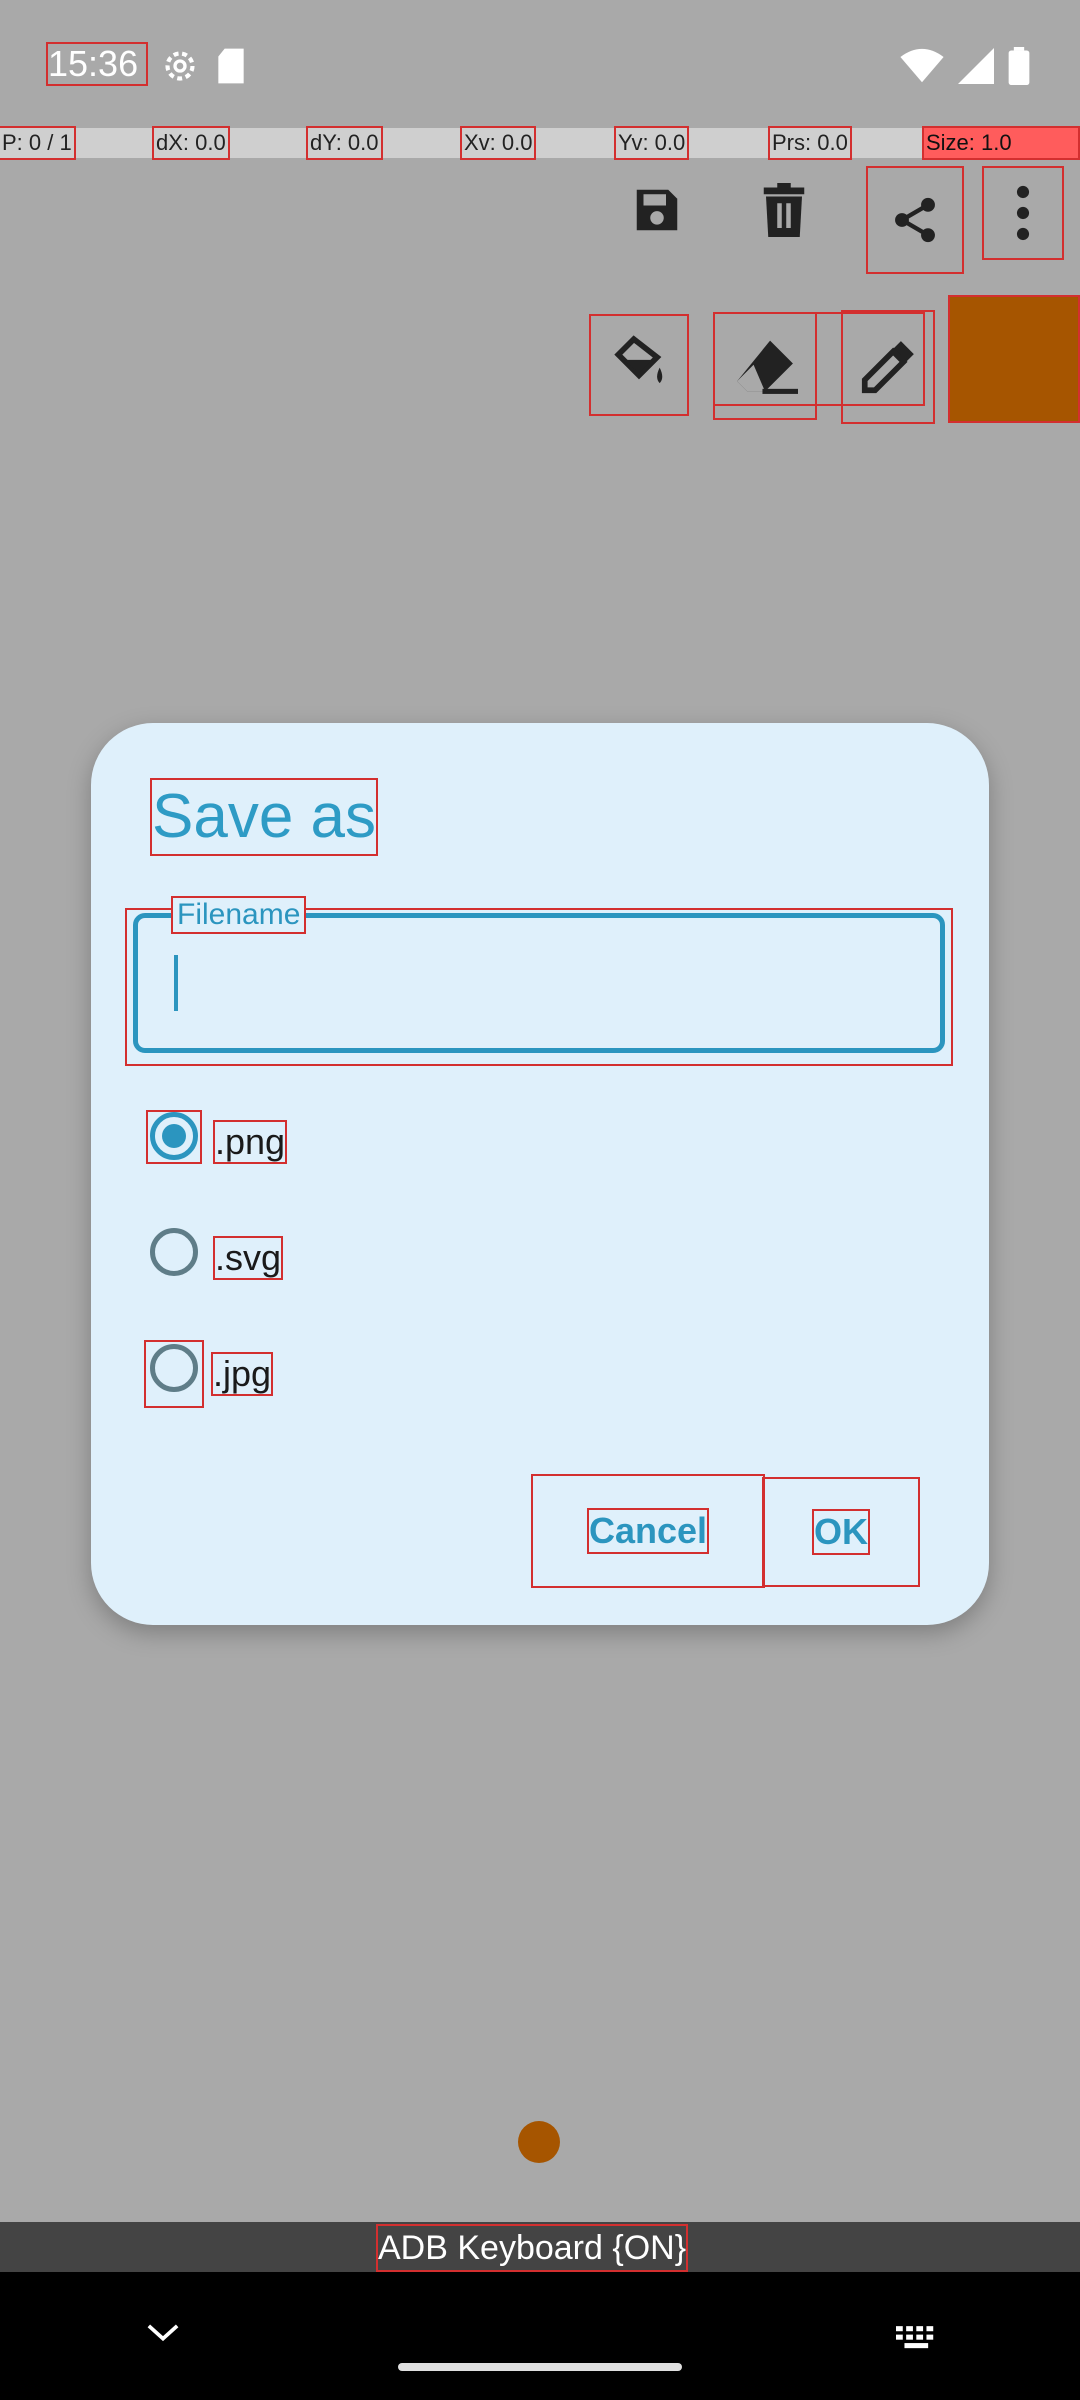 The height and width of the screenshot is (2400, 1080). I want to click on sd-card-icon, so click(231, 66).